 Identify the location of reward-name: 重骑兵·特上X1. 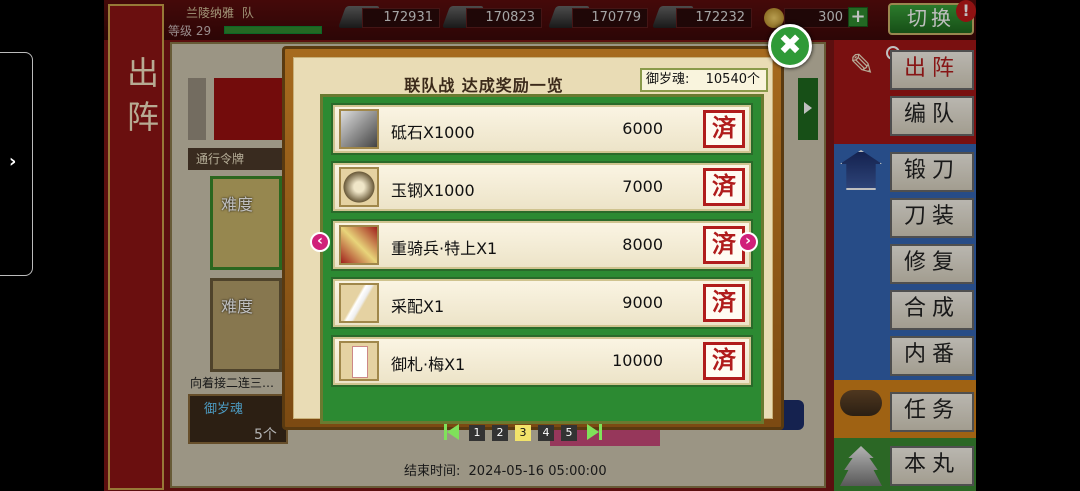
(444, 248).